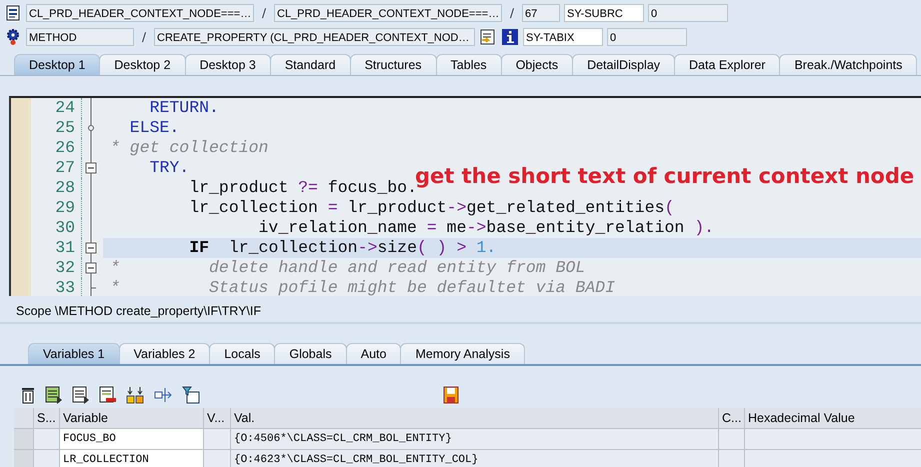  I want to click on list-remove-icon, so click(108, 395).